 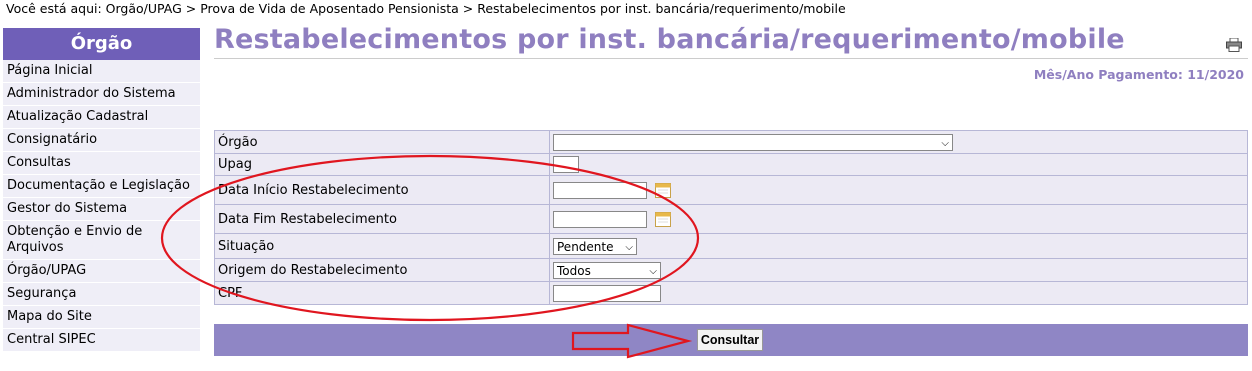 I want to click on sidebar-item-mapa-site: Mapa do Site, so click(x=101, y=317).